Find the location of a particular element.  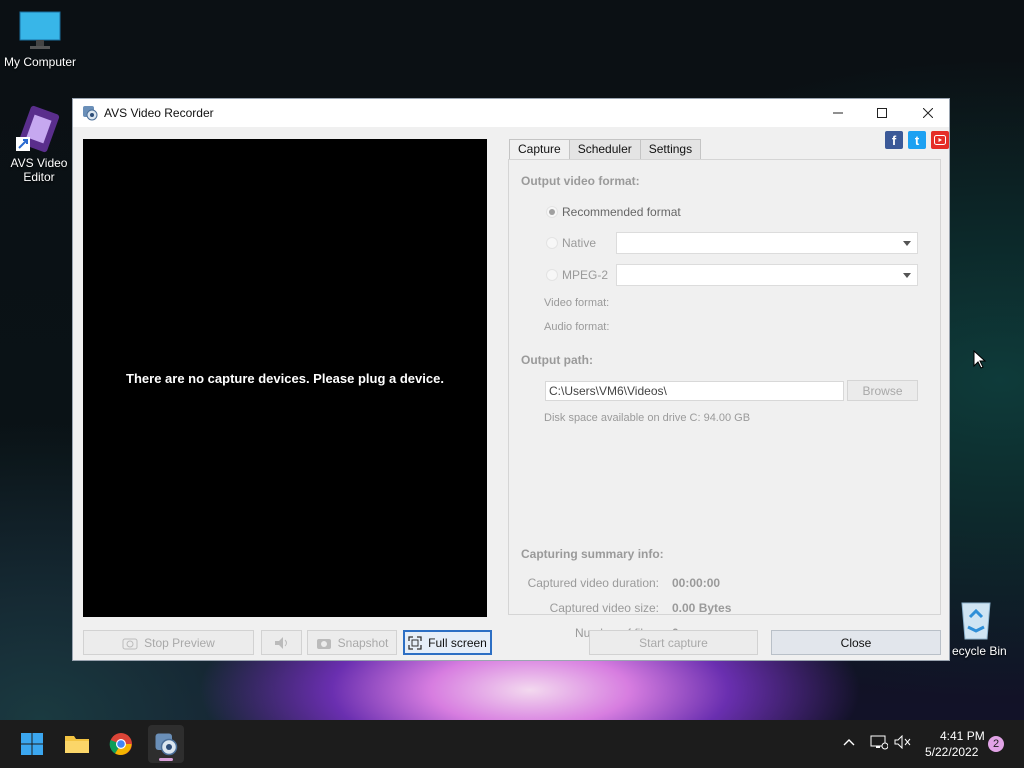

tab-bar: Capture Scheduler Settings is located at coordinates (605, 149).